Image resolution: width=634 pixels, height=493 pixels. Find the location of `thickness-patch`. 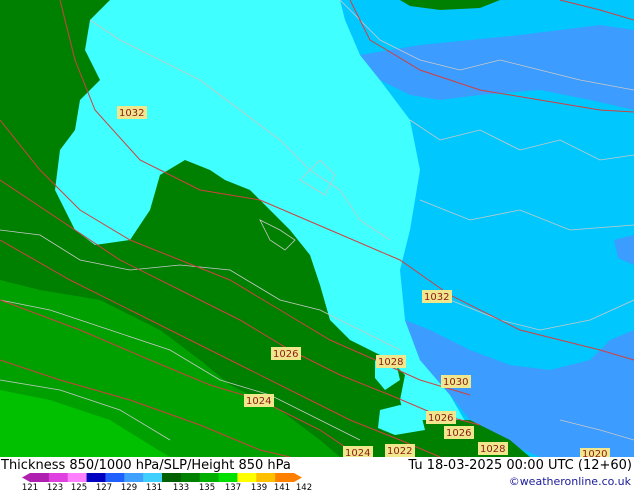

thickness-patch is located at coordinates (401, 420).